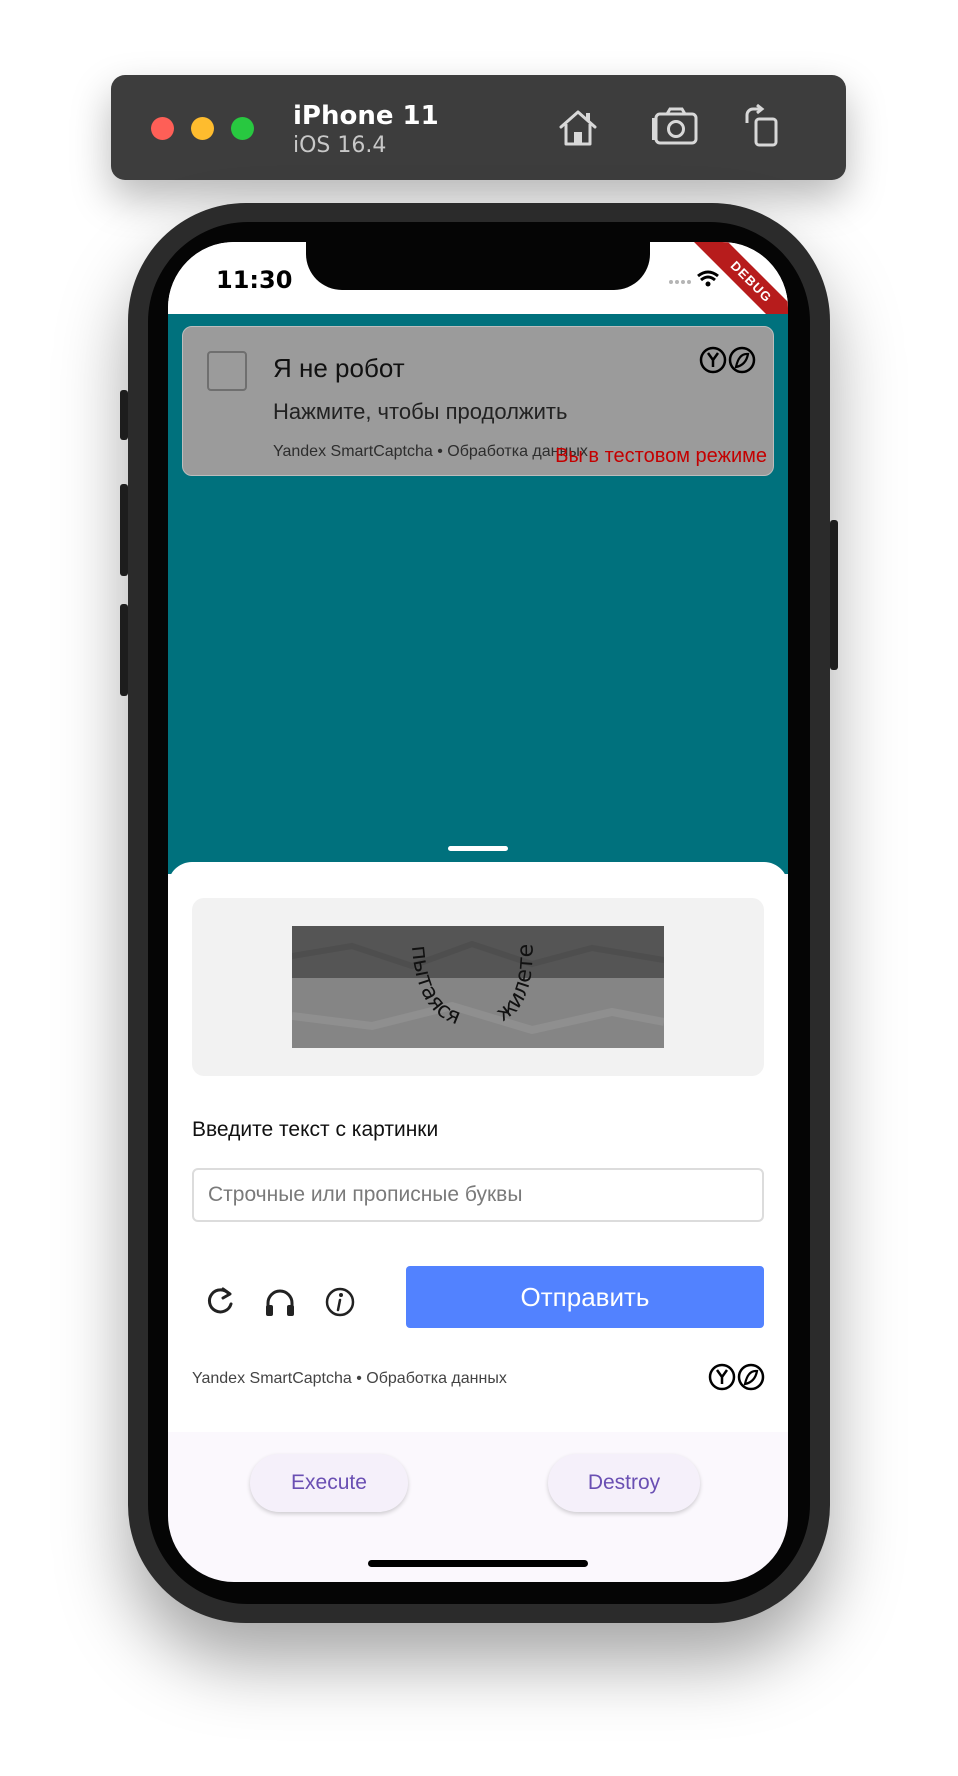 This screenshot has width=958, height=1776. What do you see at coordinates (366, 116) in the screenshot?
I see `device-name: iPhone 11` at bounding box center [366, 116].